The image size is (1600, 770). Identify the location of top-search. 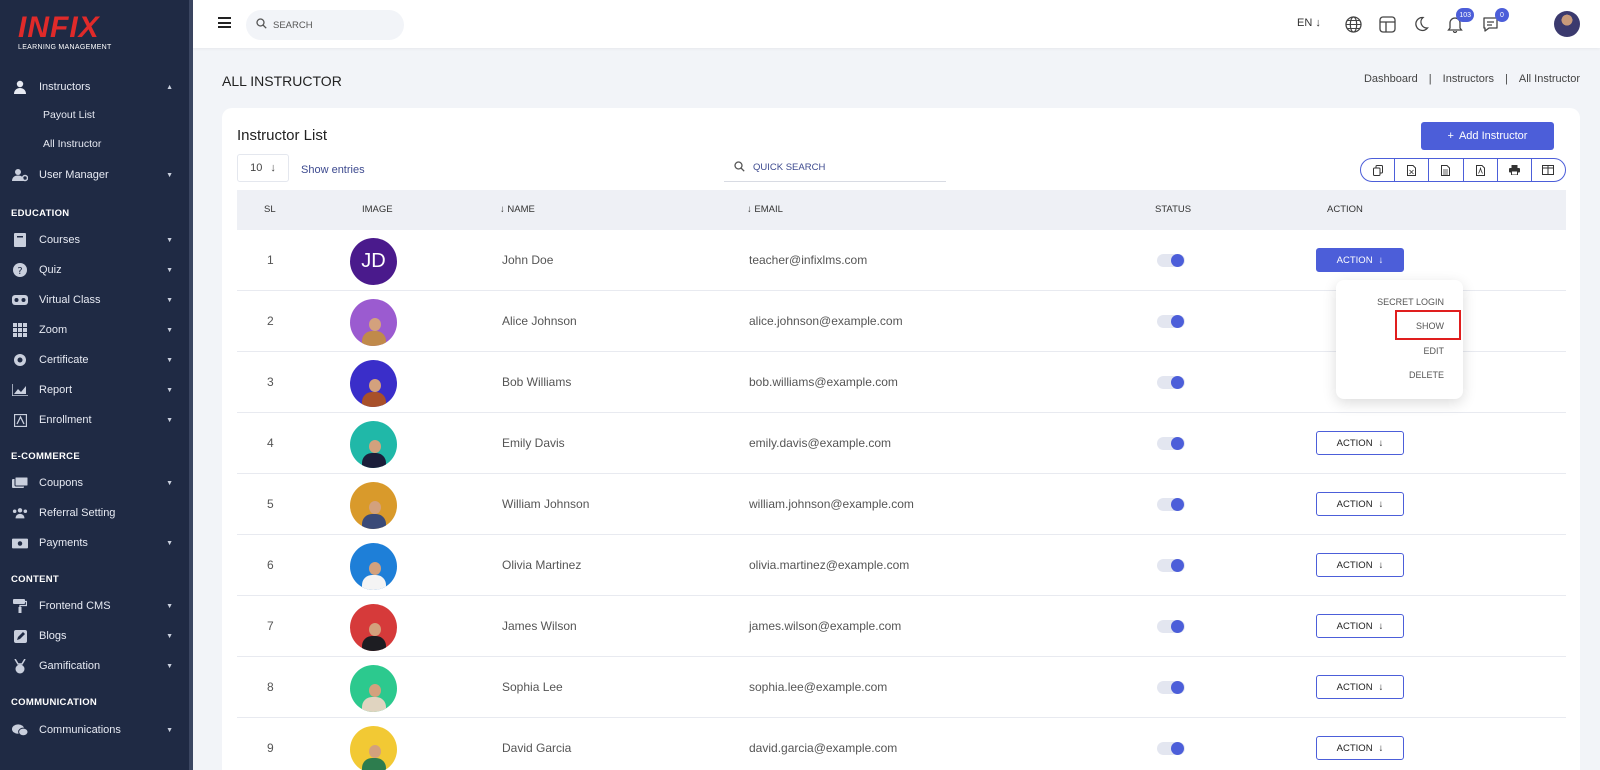
(325, 25).